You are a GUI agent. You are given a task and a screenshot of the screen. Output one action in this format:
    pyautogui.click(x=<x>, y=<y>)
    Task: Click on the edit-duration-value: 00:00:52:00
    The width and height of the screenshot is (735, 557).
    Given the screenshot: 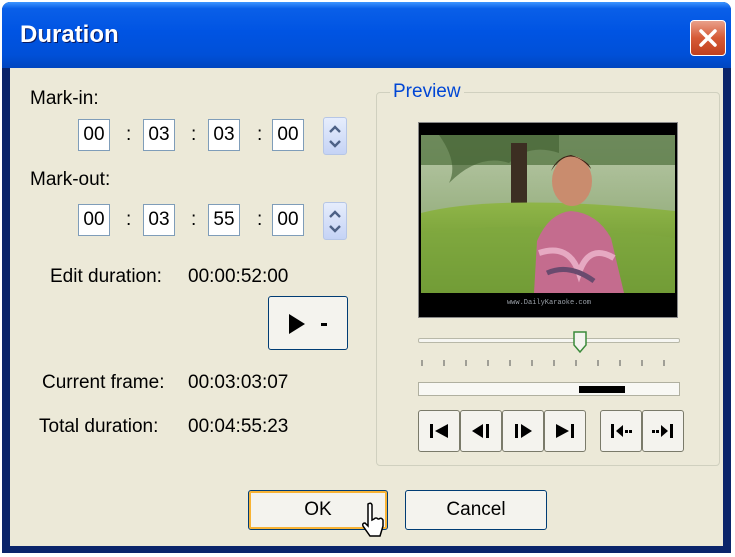 What is the action you would take?
    pyautogui.click(x=238, y=276)
    